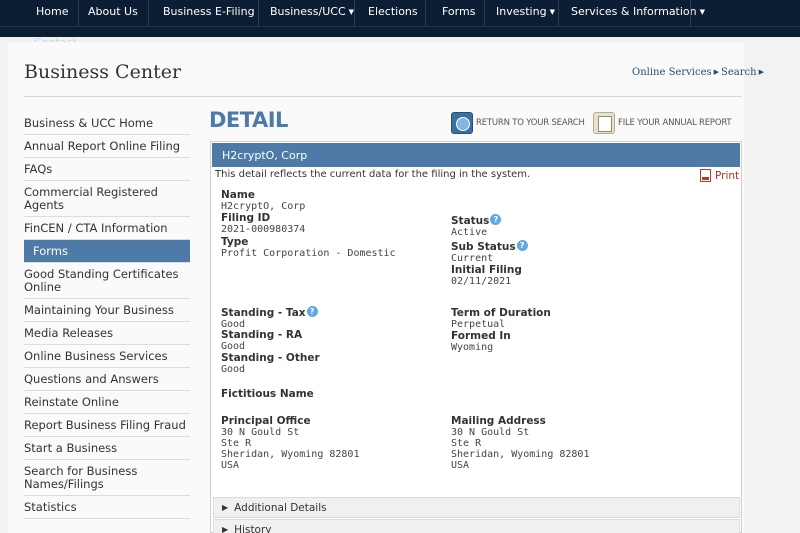 This screenshot has height=533, width=800. Describe the element at coordinates (476, 526) in the screenshot. I see `section-history: ▶ History` at that location.